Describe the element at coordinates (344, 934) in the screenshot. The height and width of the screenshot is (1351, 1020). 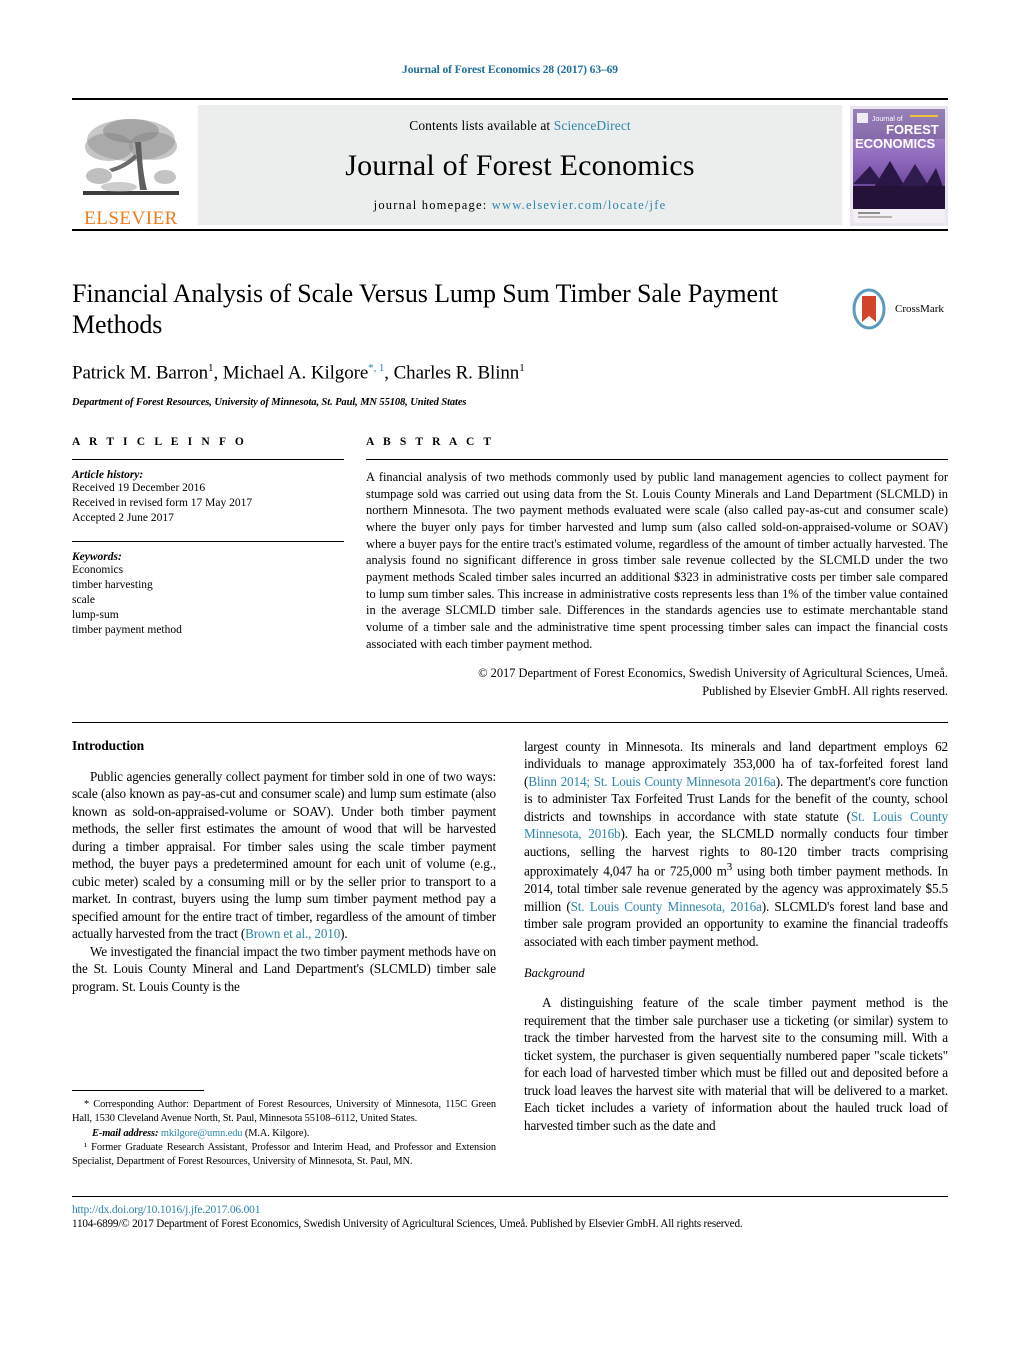
I see `intro-paragraph-1-tail: ).` at that location.